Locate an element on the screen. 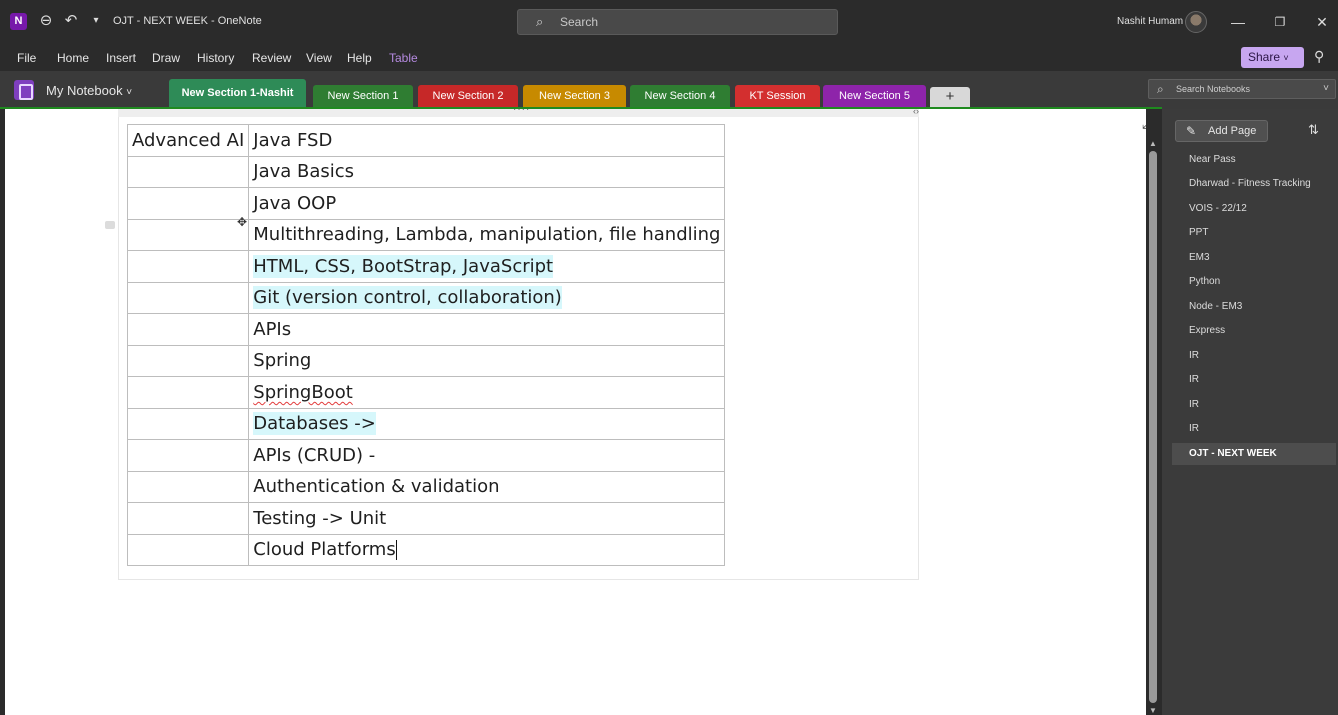 Image resolution: width=1338 pixels, height=715 pixels. page-item-near-pass: Near Pass is located at coordinates (1254, 160).